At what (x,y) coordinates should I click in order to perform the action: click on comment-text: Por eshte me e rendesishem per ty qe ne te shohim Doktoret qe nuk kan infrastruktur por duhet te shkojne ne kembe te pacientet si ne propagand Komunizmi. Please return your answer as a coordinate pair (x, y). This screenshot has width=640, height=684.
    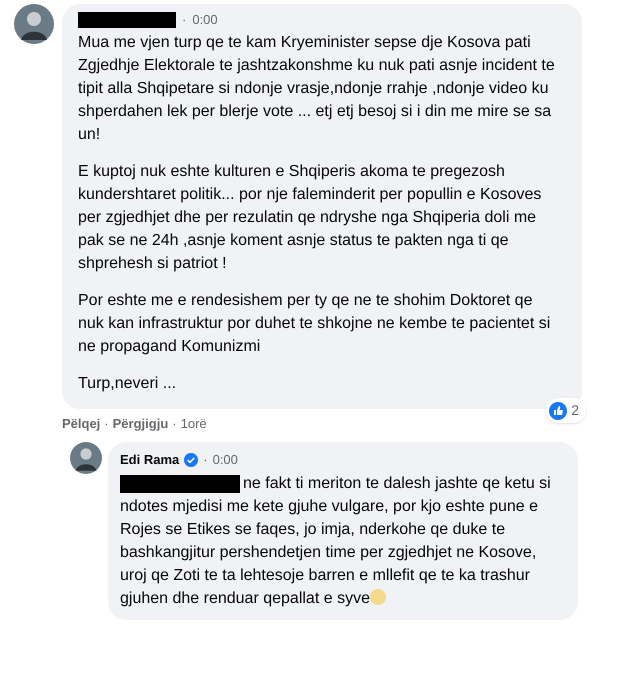
    Looking at the image, I should click on (315, 324).